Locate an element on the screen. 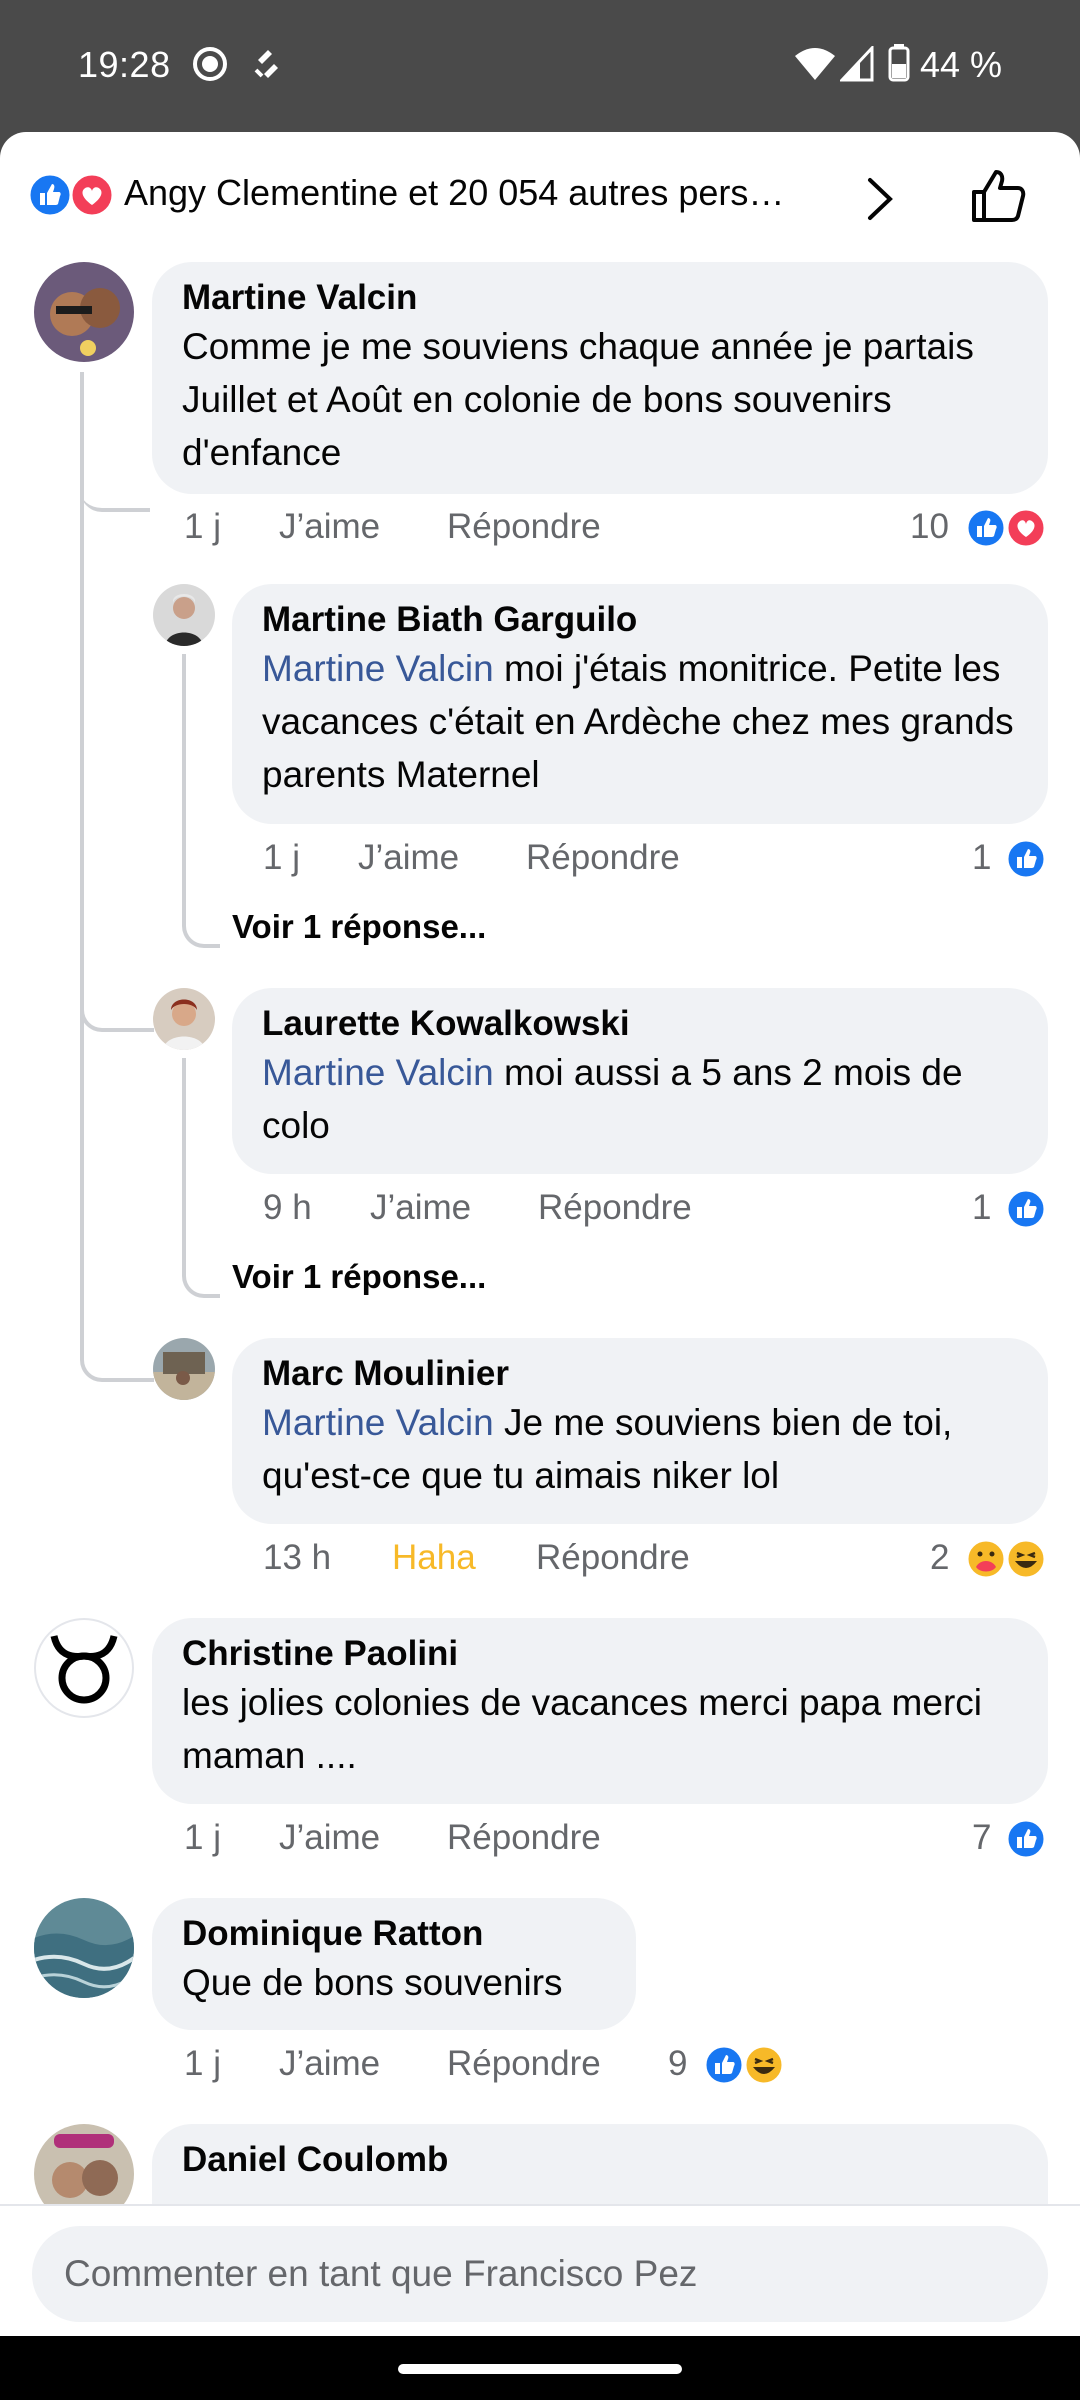  status-bar: 19:28 44 % is located at coordinates (540, 65).